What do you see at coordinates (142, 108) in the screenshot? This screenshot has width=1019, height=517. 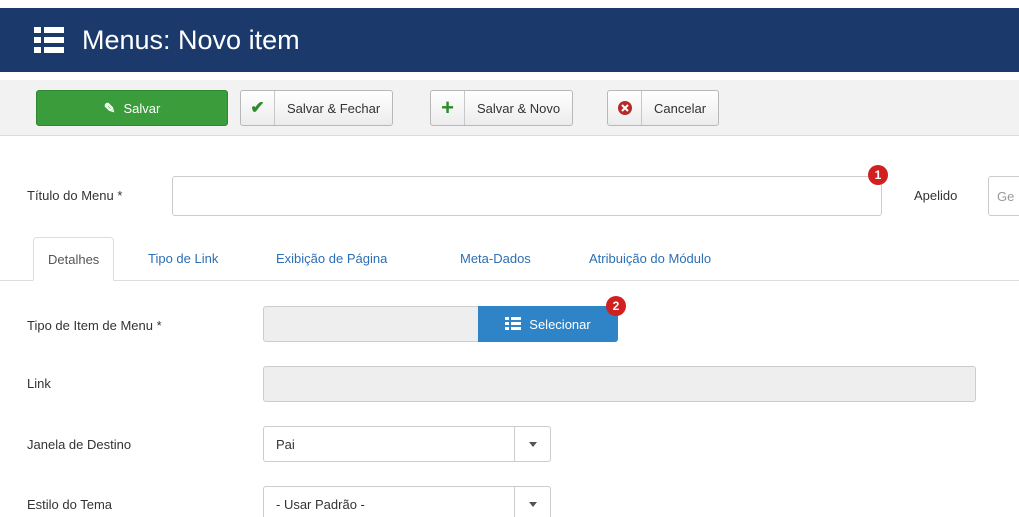 I see `save-button-label: Salvar` at bounding box center [142, 108].